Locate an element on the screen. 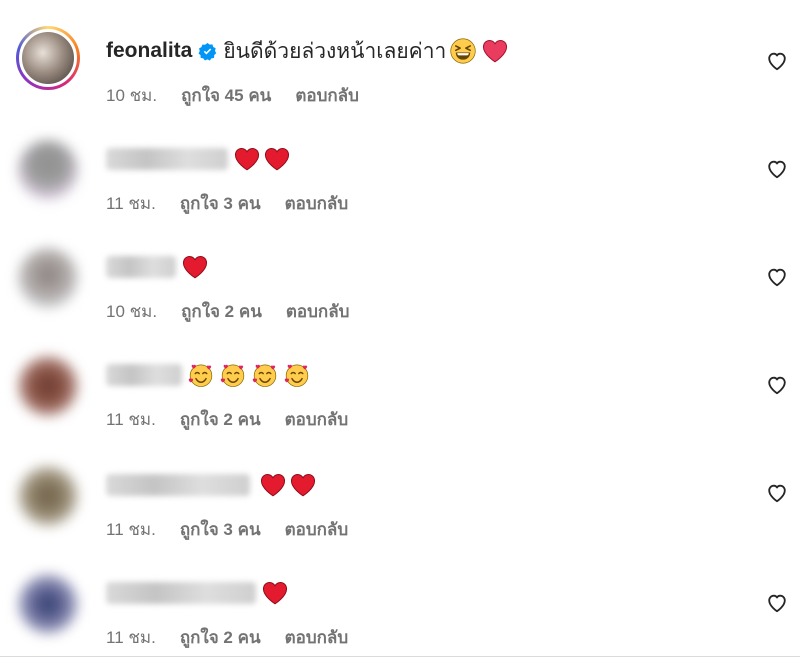 This screenshot has width=800, height=670. verified-badge-icon is located at coordinates (207, 51).